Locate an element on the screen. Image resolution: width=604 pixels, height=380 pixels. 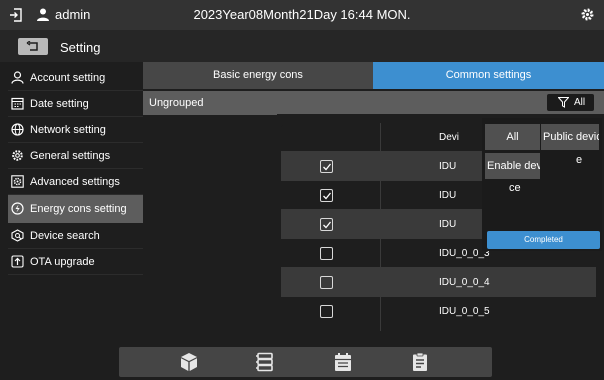
filter-label: All is located at coordinates (580, 102).